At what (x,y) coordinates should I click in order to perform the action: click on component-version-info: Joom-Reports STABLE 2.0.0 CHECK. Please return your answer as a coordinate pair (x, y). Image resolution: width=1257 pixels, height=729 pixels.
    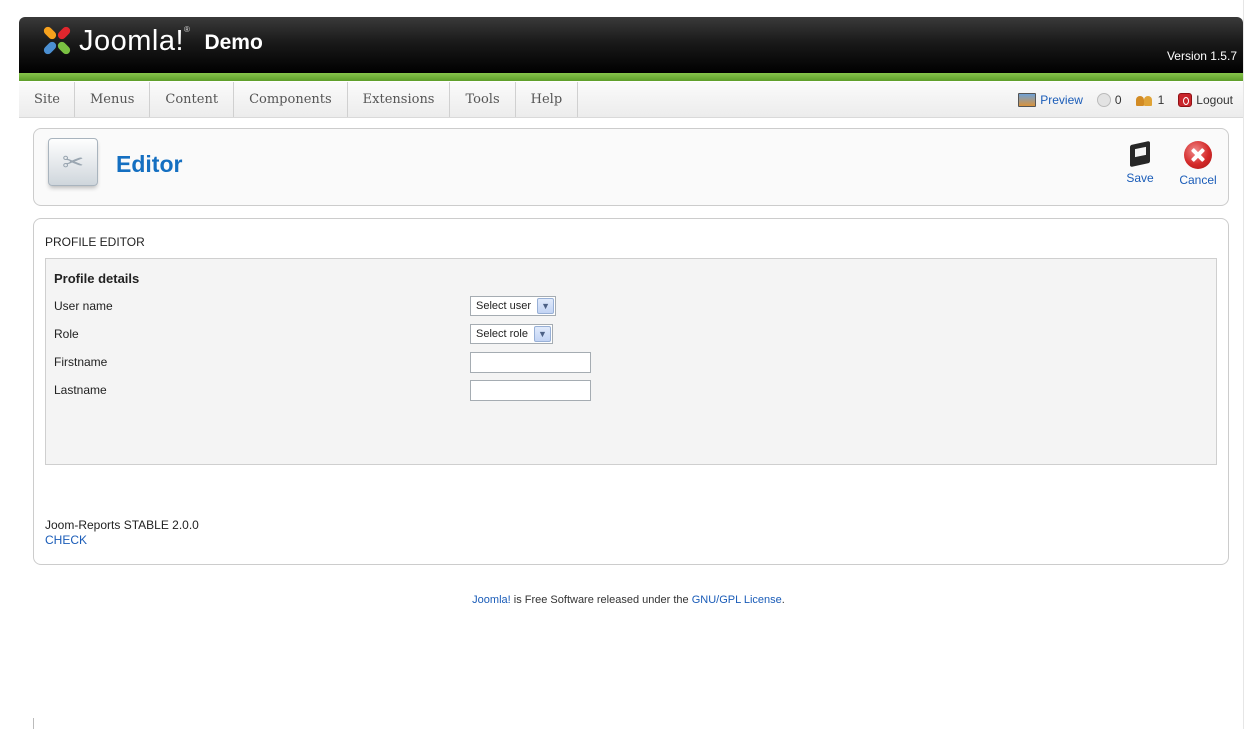
    Looking at the image, I should click on (122, 533).